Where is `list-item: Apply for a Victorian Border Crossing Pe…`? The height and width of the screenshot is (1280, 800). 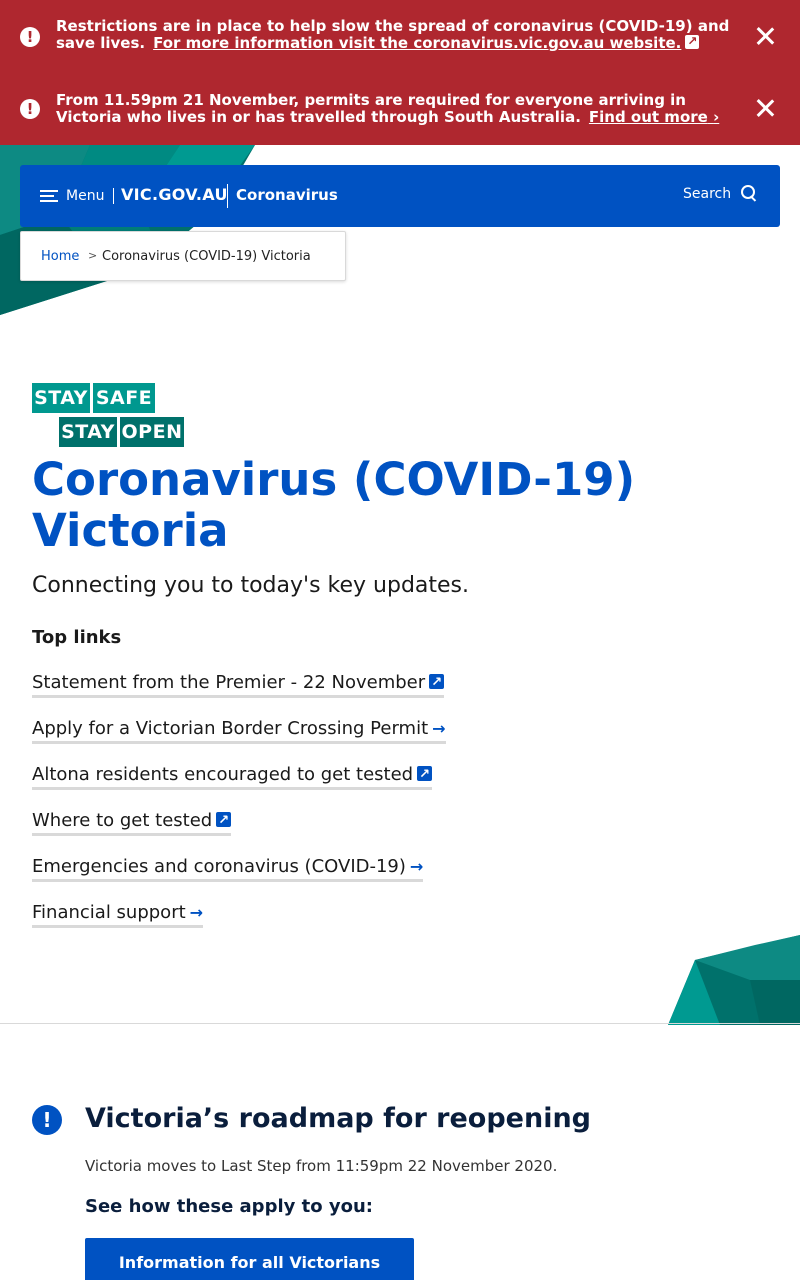 list-item: Apply for a Victorian Border Crossing Pe… is located at coordinates (239, 741).